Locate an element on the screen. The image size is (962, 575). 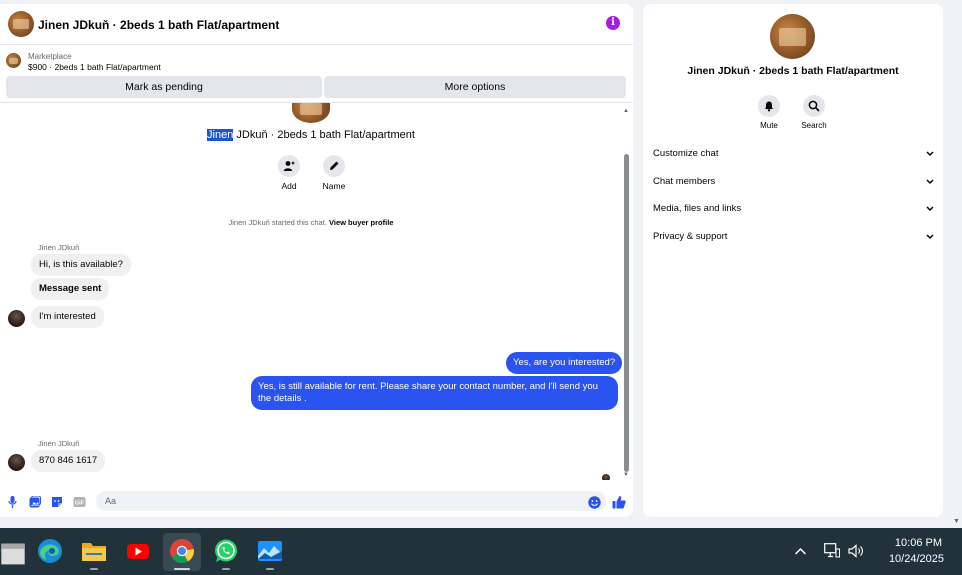
chat-members-section: Chat members is located at coordinates (794, 182).